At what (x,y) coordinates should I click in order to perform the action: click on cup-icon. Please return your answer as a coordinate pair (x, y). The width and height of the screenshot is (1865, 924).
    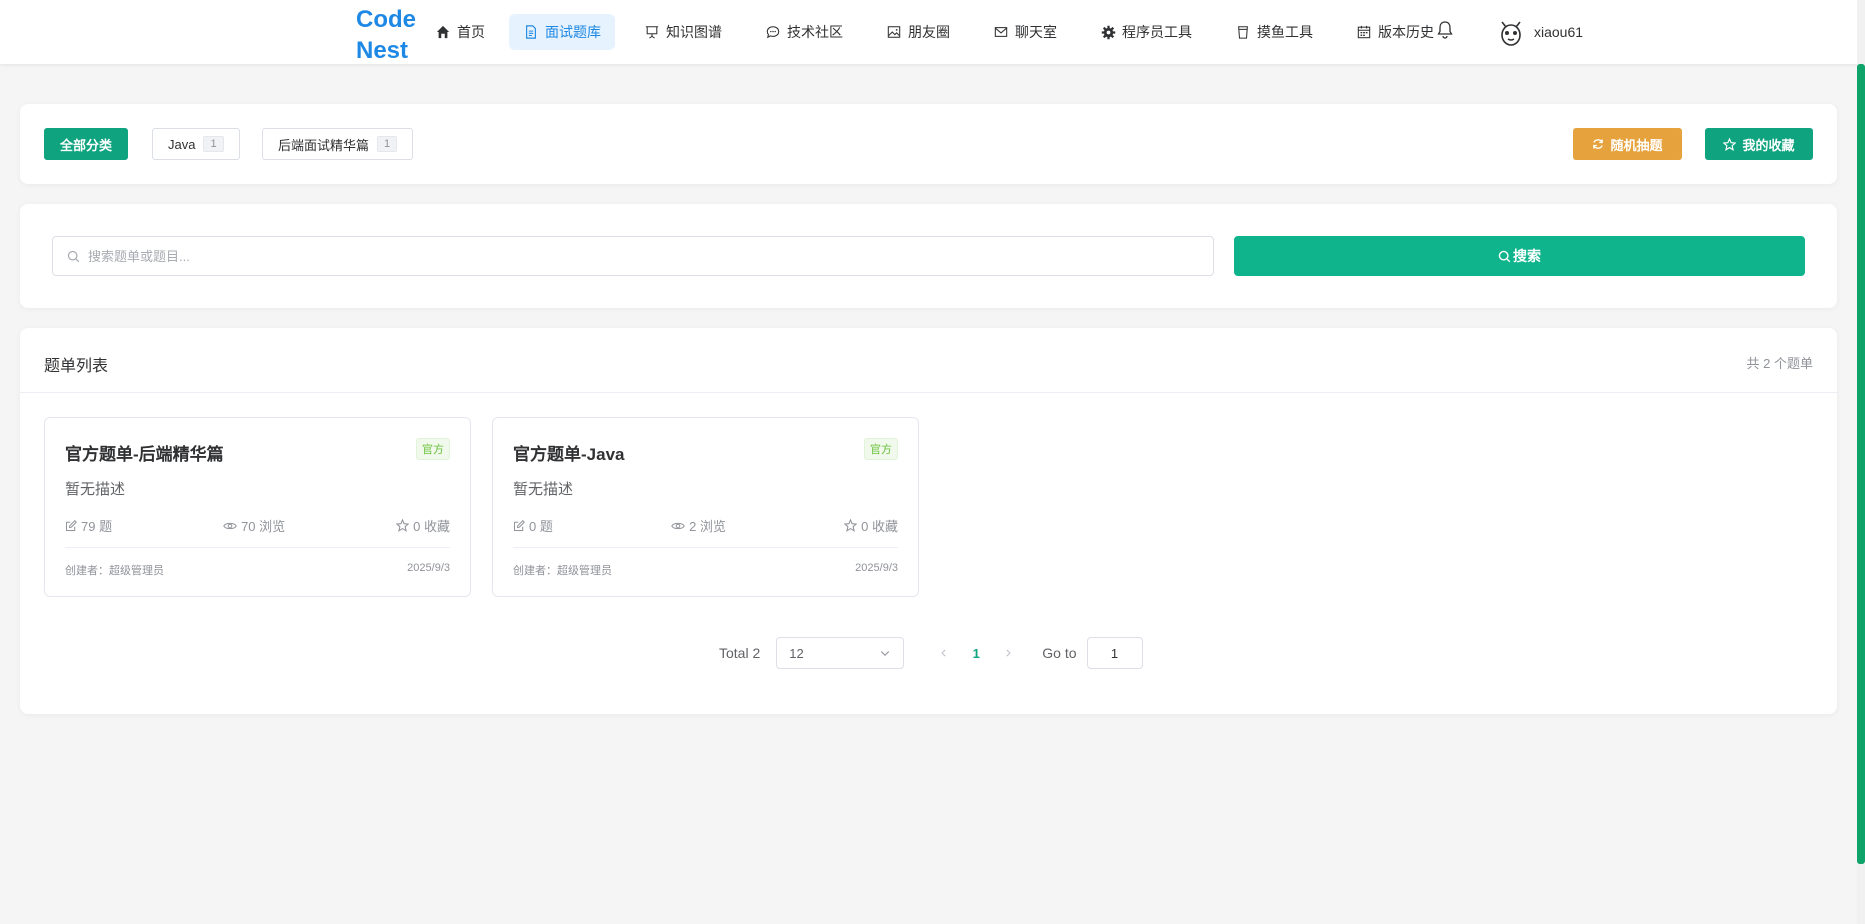
    Looking at the image, I should click on (1243, 32).